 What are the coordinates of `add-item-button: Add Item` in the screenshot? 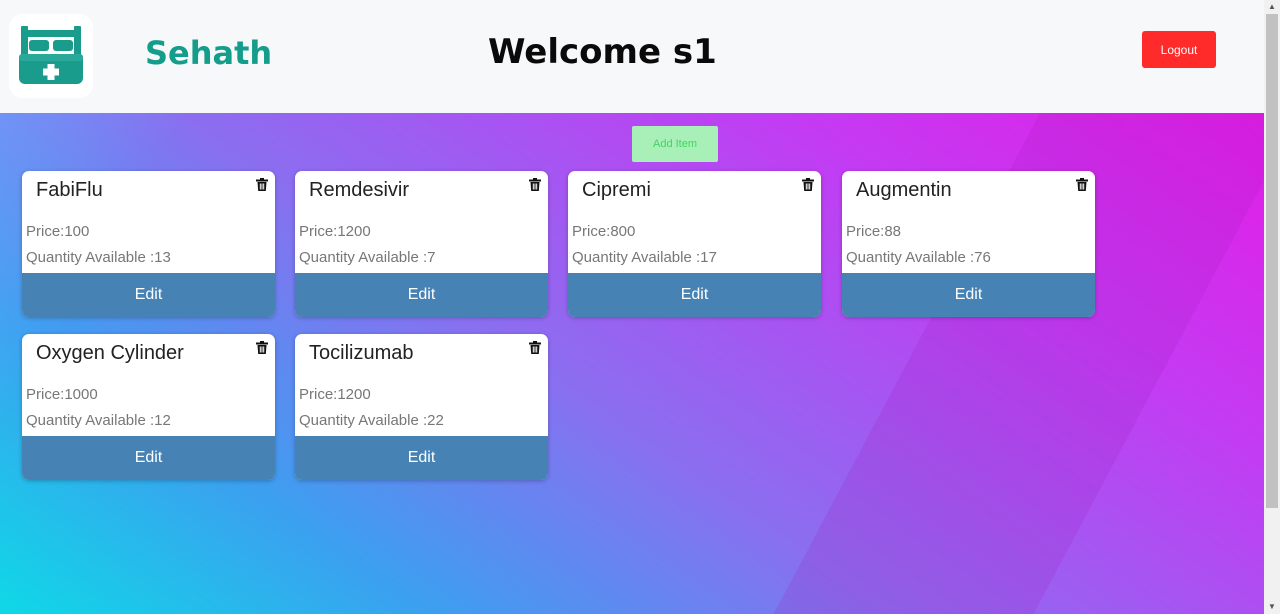 It's located at (675, 144).